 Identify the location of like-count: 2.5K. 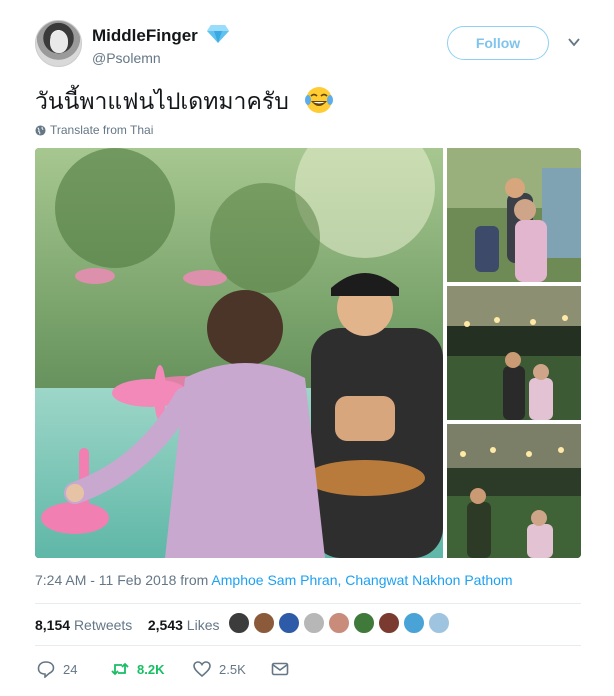
(232, 669).